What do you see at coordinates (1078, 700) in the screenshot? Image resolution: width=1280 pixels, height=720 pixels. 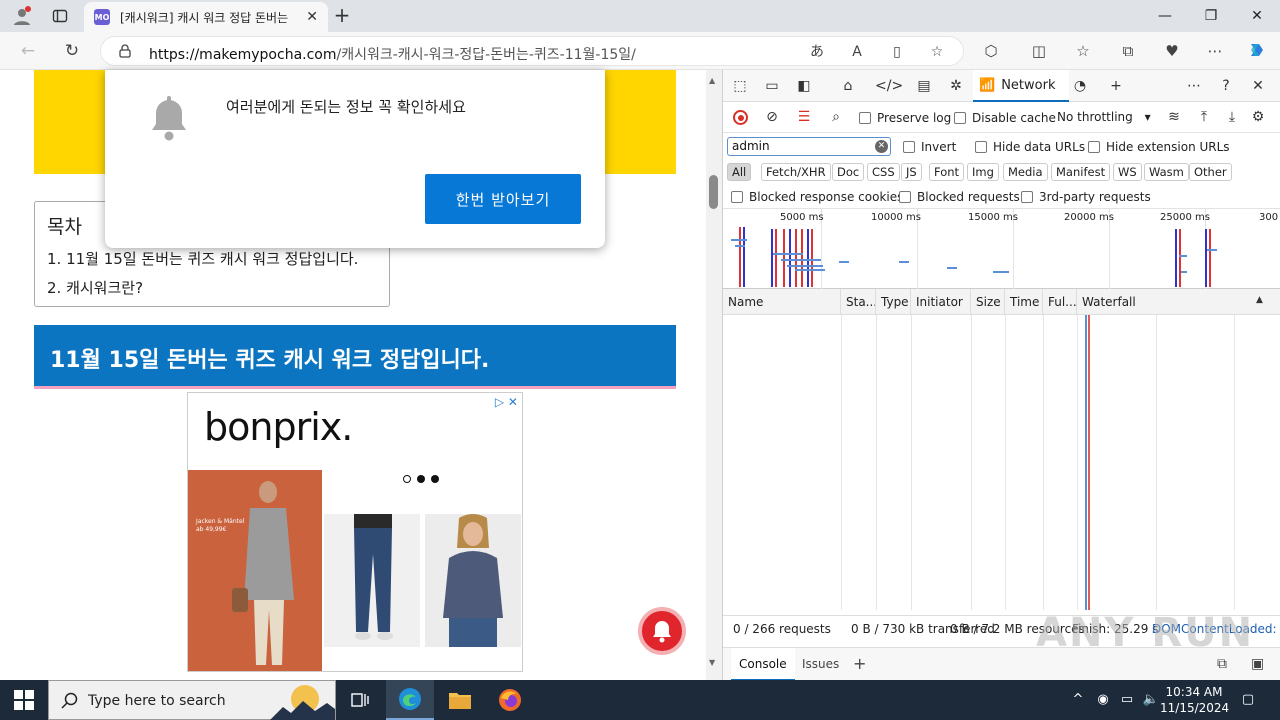 I see `tray-overflow-icon: ^` at bounding box center [1078, 700].